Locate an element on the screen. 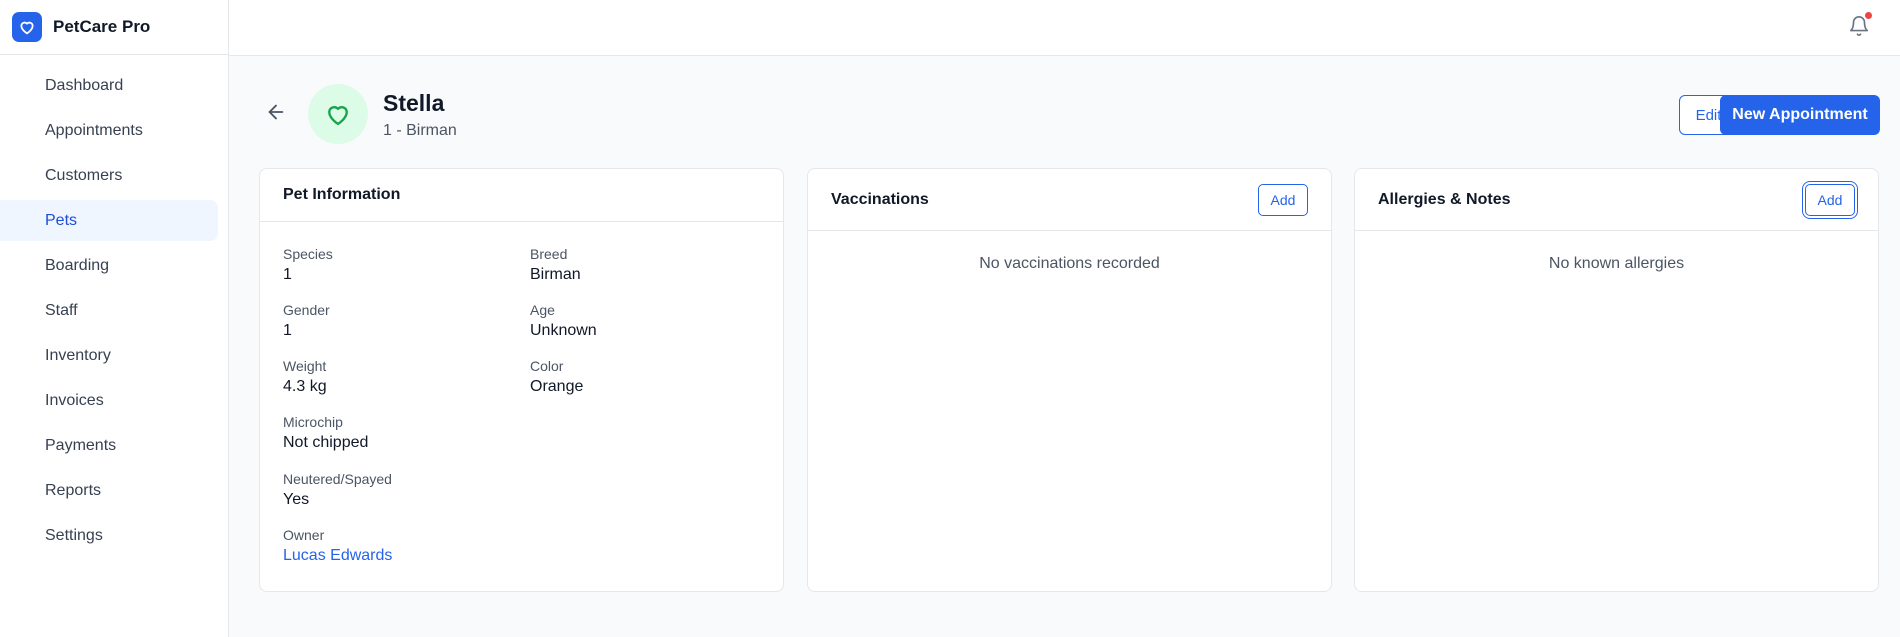  add-allergy-button: Add is located at coordinates (1830, 200).